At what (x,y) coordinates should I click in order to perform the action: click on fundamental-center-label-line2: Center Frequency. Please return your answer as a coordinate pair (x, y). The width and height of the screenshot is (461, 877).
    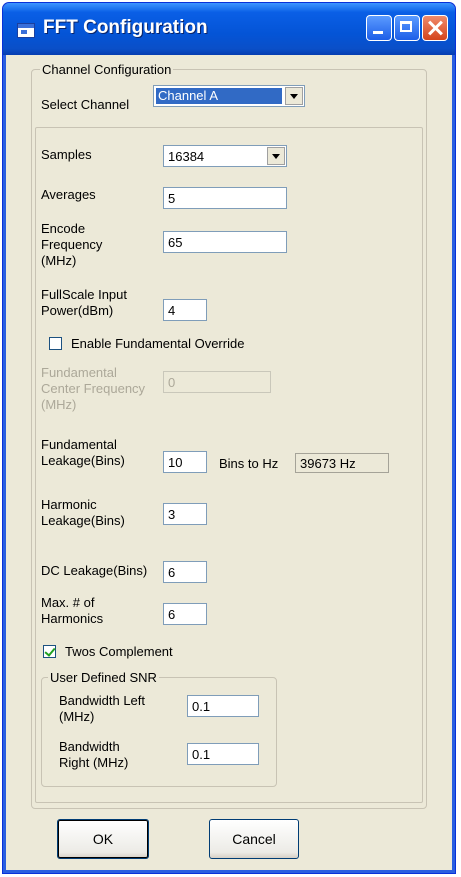
    Looking at the image, I should click on (93, 388).